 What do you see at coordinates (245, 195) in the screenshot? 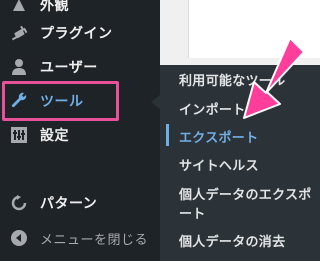
I see `submenu-item-label-line1: 個人データのエクスポ` at bounding box center [245, 195].